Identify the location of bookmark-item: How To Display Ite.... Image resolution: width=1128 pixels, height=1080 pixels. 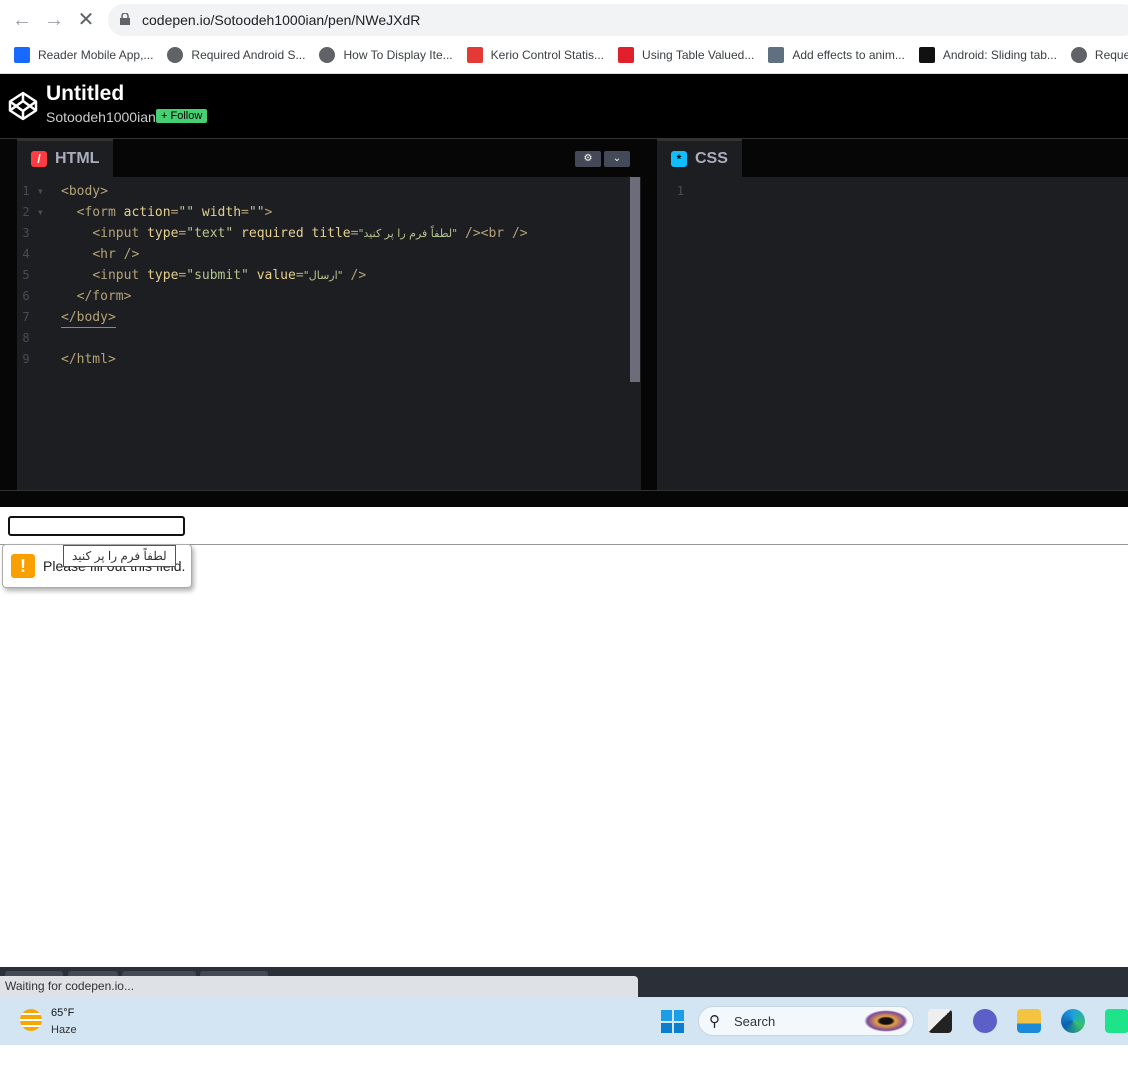
(386, 55).